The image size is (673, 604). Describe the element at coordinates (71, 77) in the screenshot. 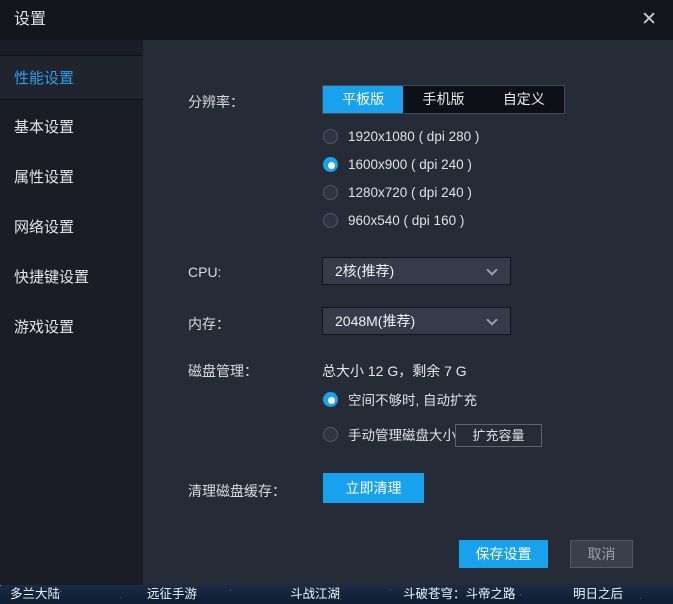

I see `sidebar-item-performance: 性能设置` at that location.